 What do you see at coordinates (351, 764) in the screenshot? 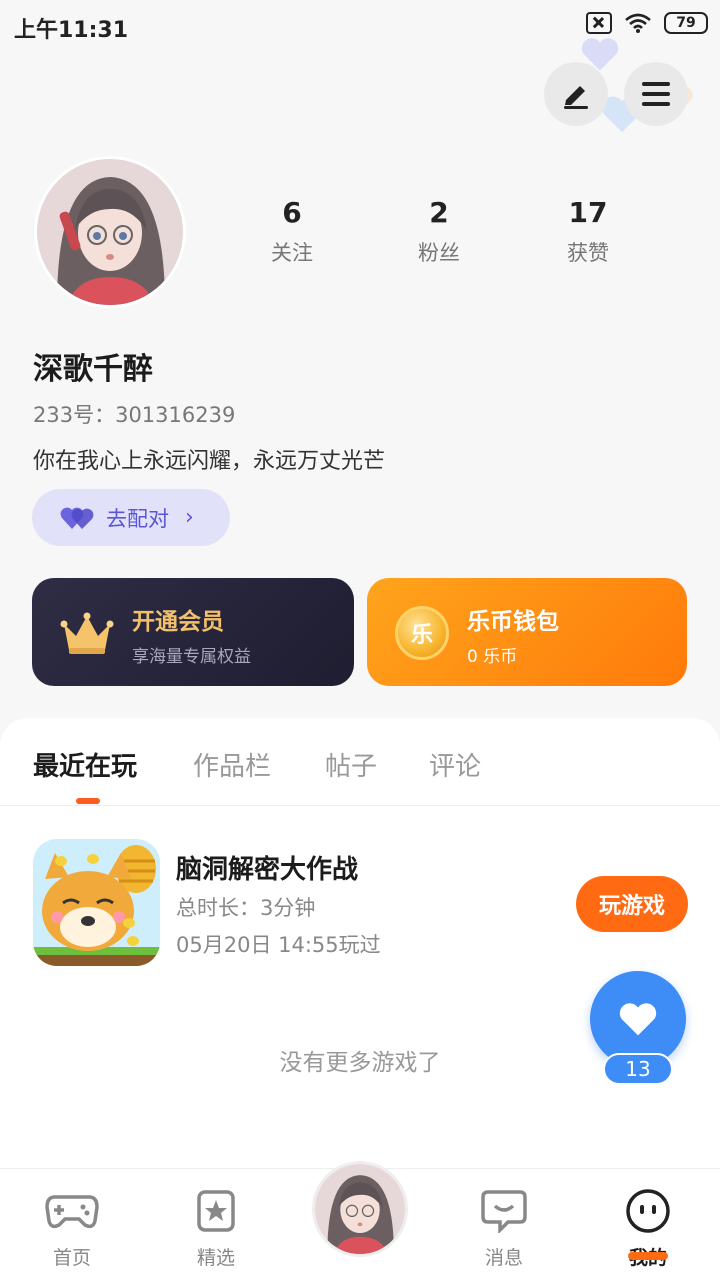
I see `tab-posts: 帖子` at bounding box center [351, 764].